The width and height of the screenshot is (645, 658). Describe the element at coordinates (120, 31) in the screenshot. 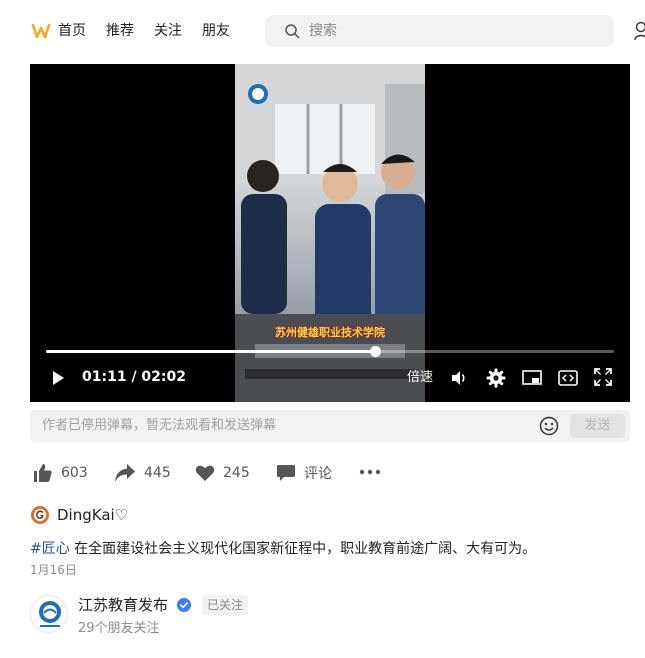

I see `nav-recommend: 推荐` at that location.